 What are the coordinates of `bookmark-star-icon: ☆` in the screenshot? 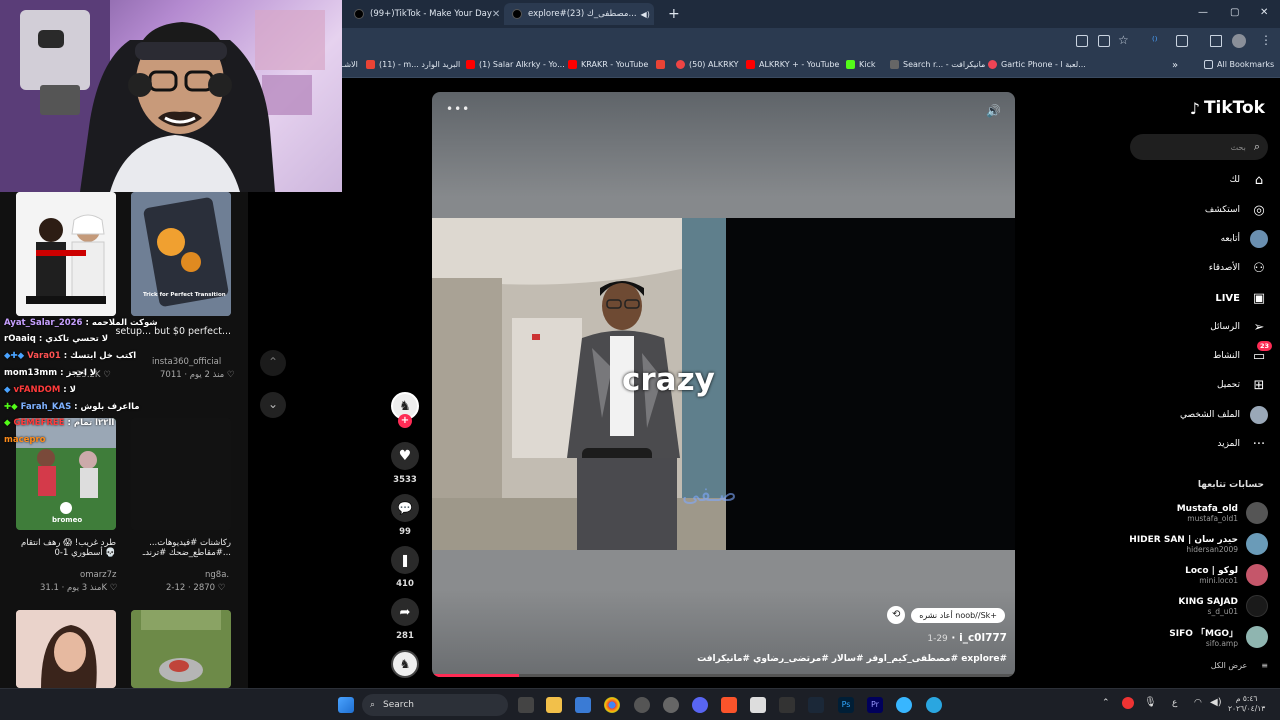 It's located at (1123, 40).